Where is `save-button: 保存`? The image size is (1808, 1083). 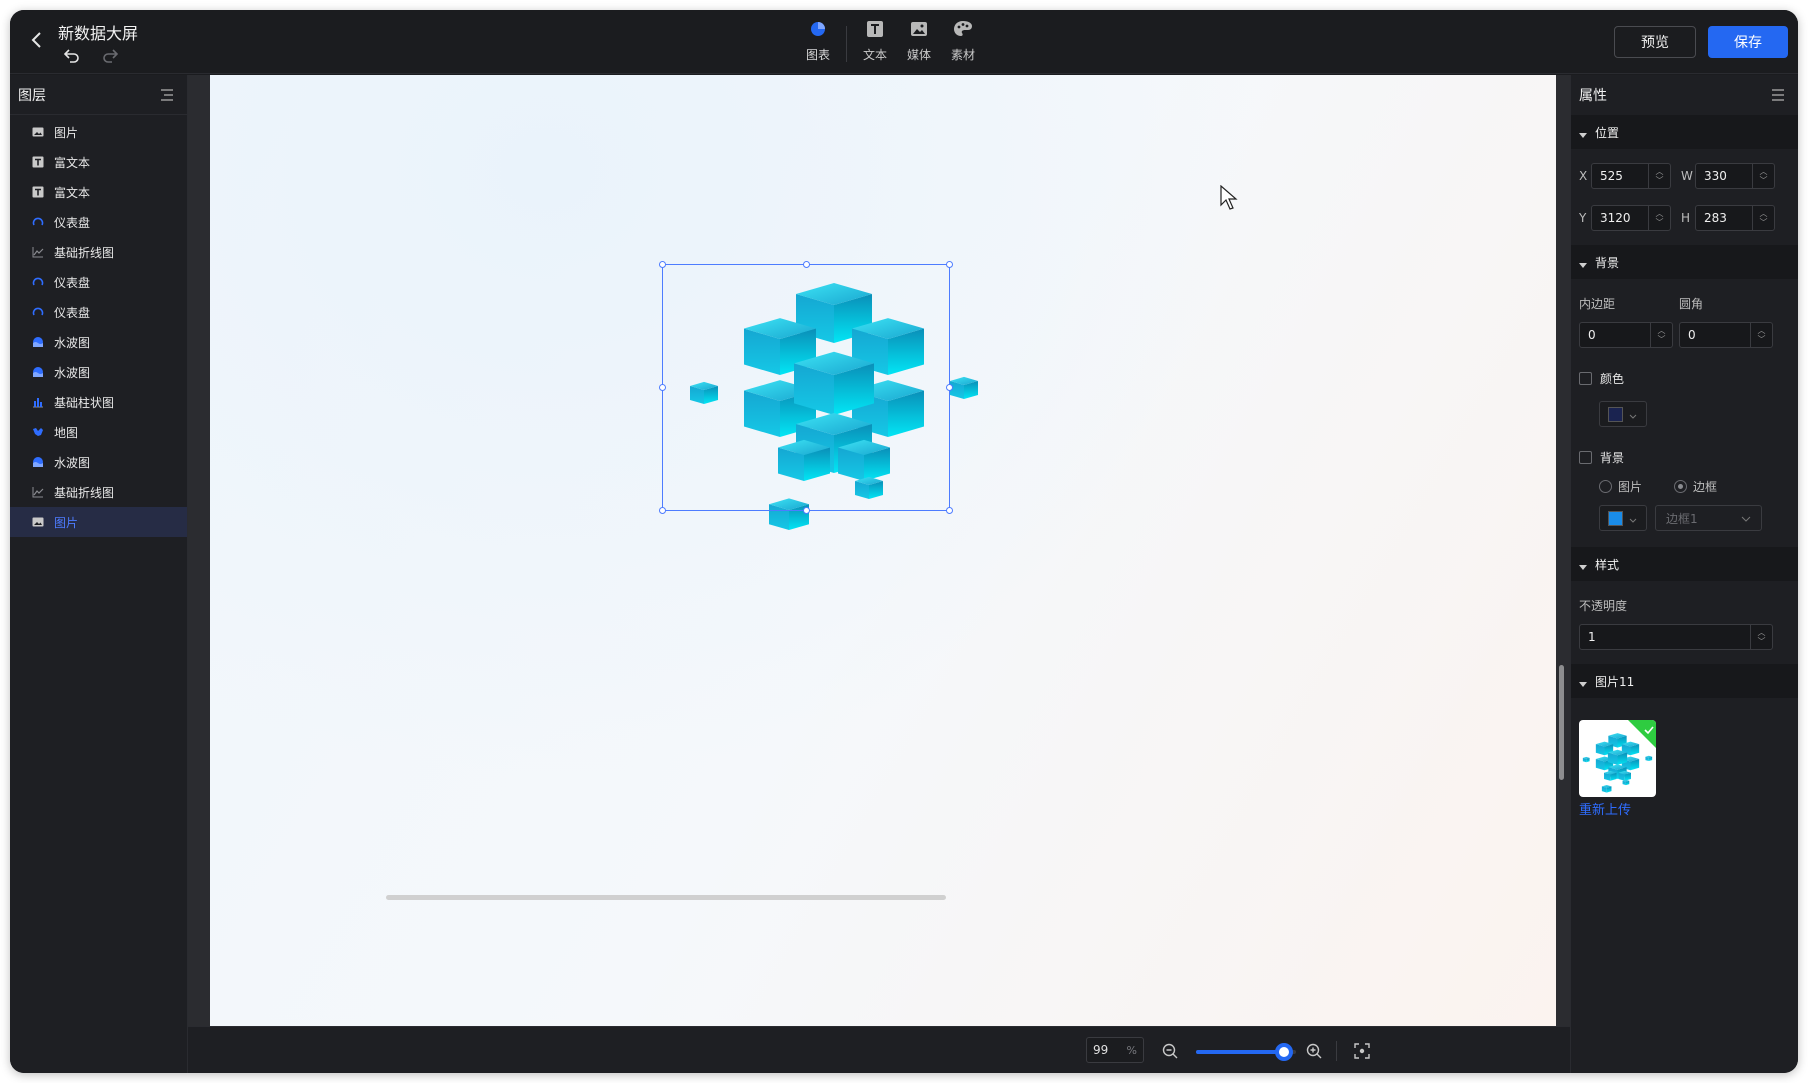 save-button: 保存 is located at coordinates (1748, 42).